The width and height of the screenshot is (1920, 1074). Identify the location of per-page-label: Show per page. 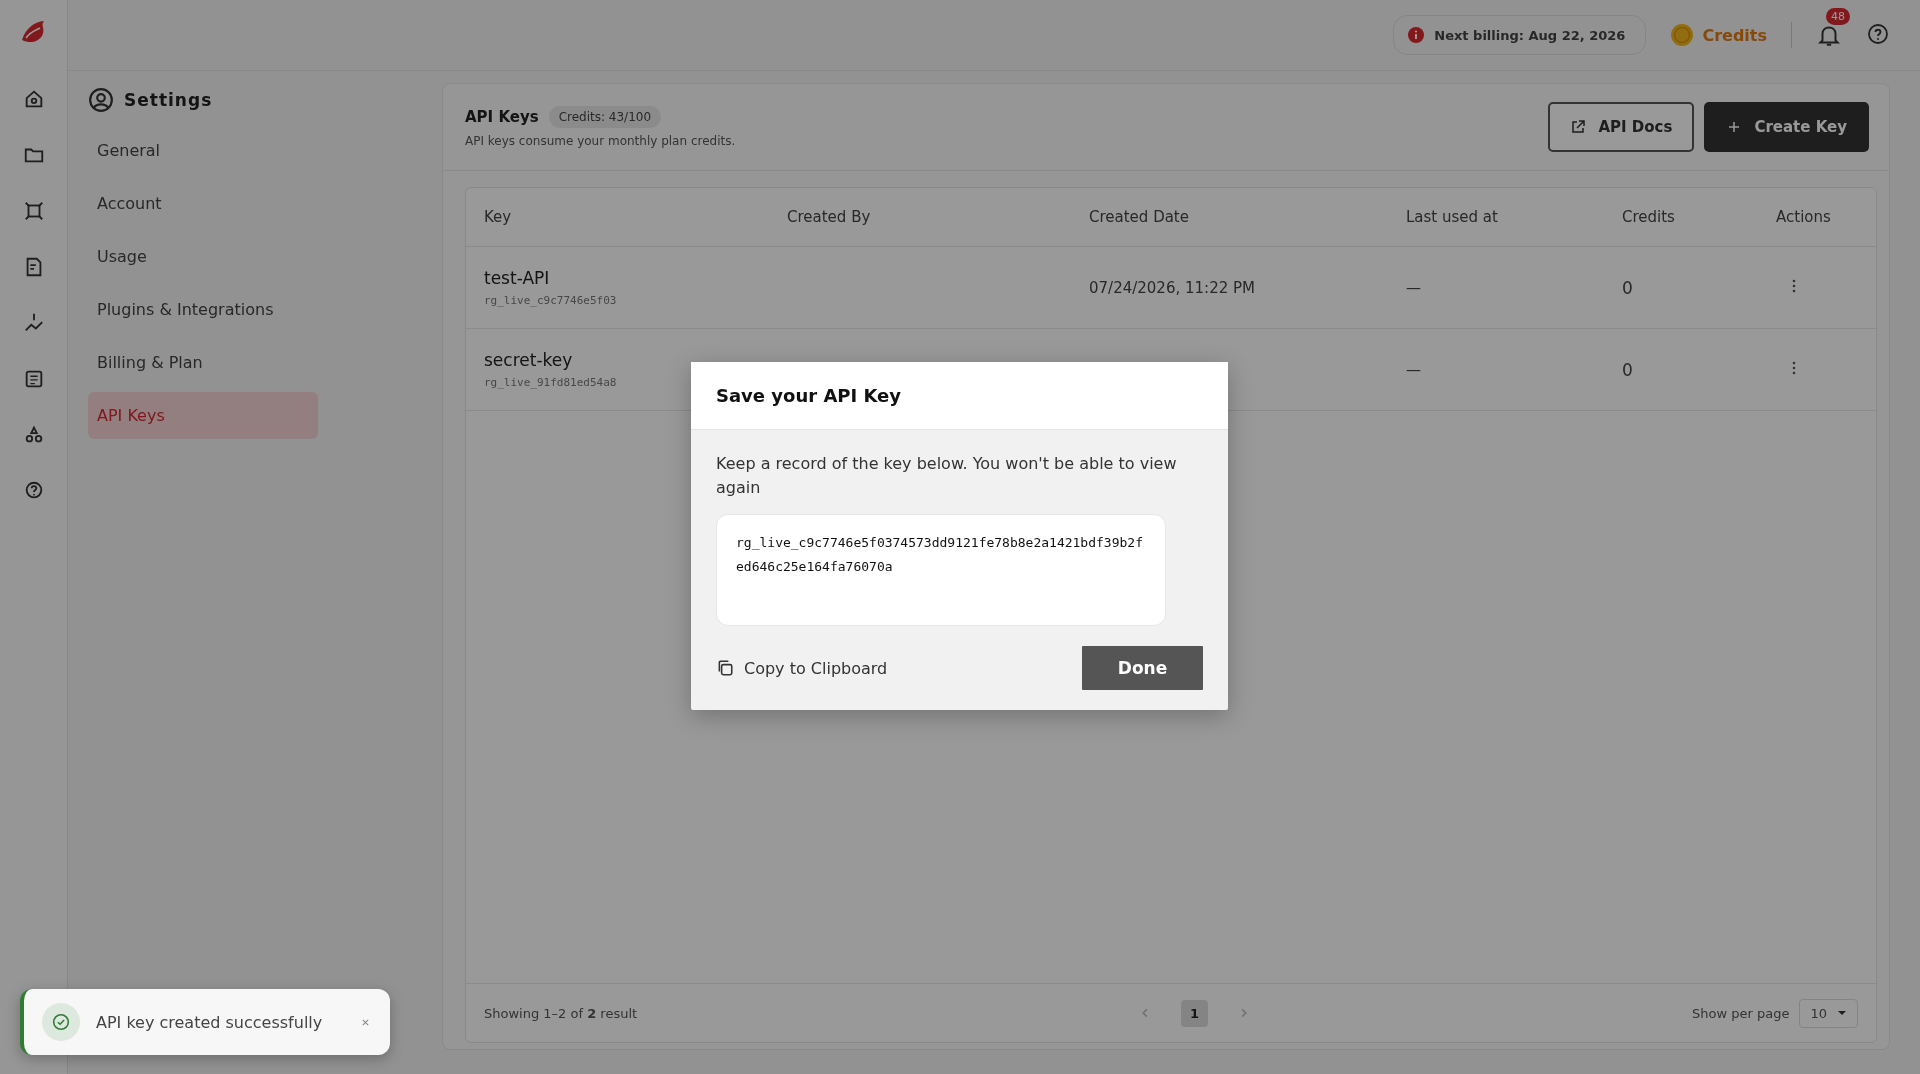
(1741, 1013).